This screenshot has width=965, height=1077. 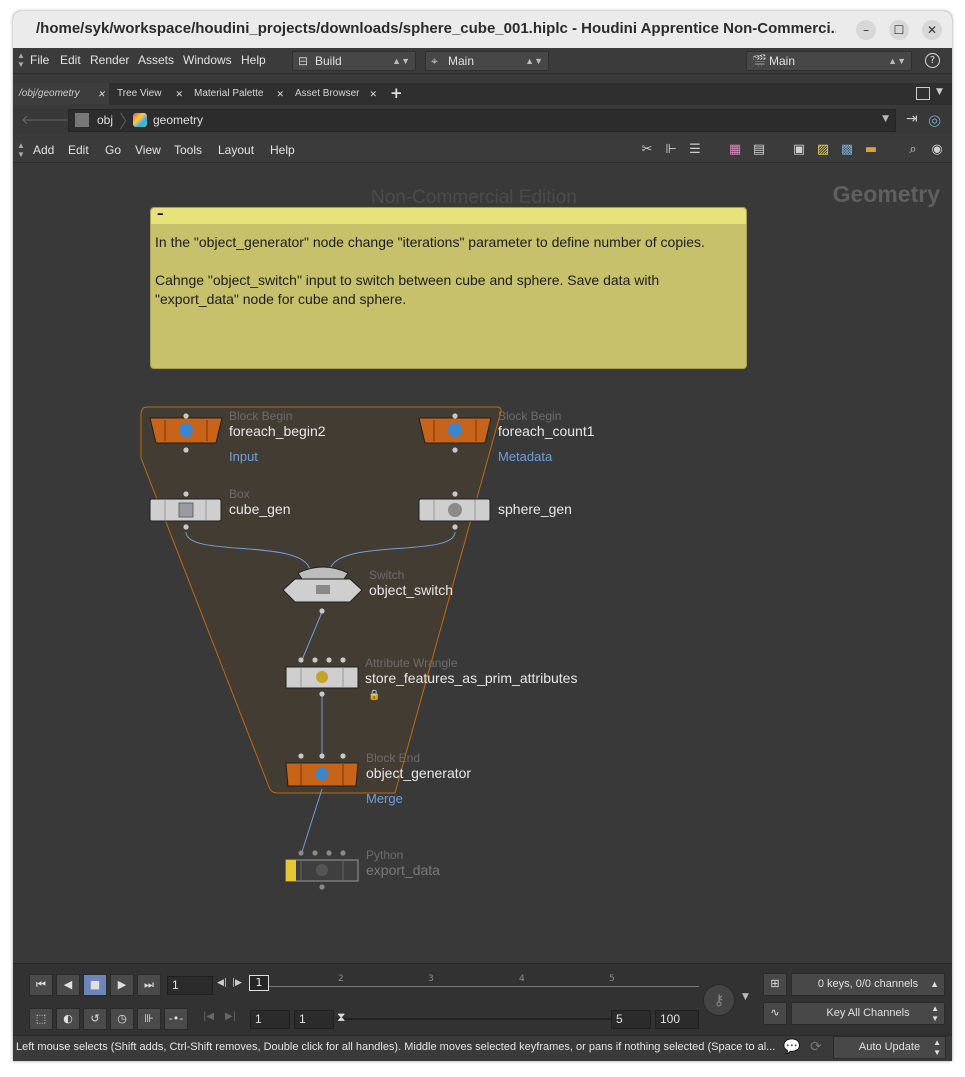 What do you see at coordinates (847, 150) in the screenshot?
I see `image-icon: ▩` at bounding box center [847, 150].